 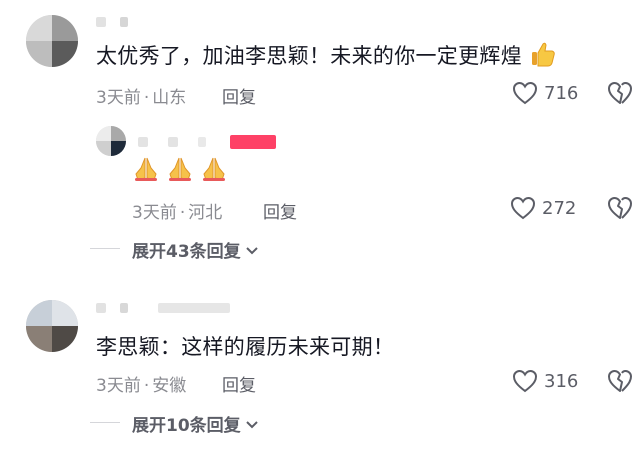 I want to click on reply-username-blurred, so click(x=213, y=142).